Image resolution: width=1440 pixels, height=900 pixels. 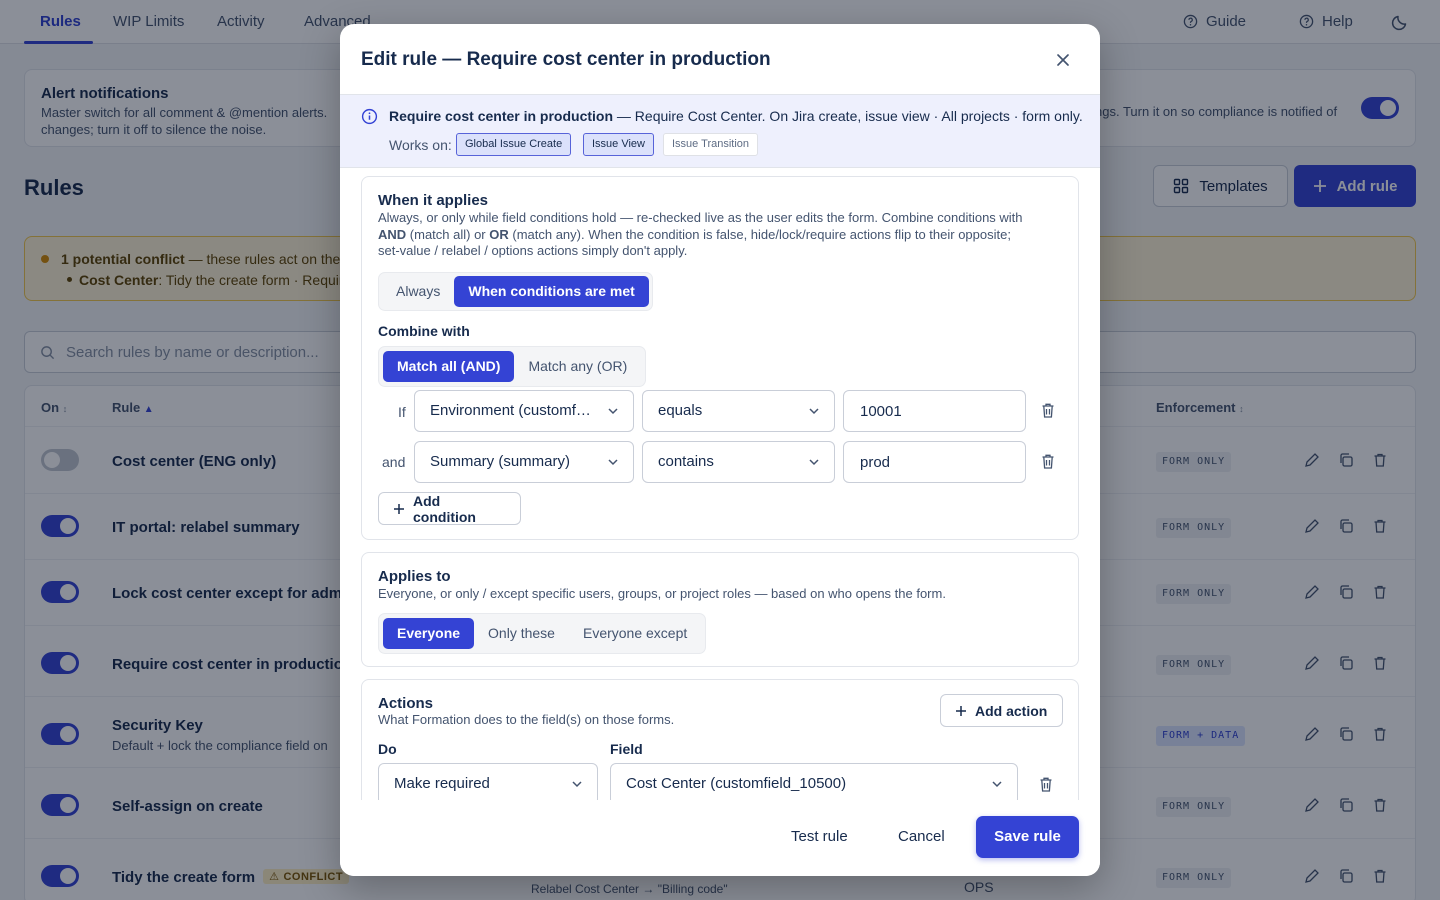 What do you see at coordinates (418, 291) in the screenshot?
I see `mode-always: Always` at bounding box center [418, 291].